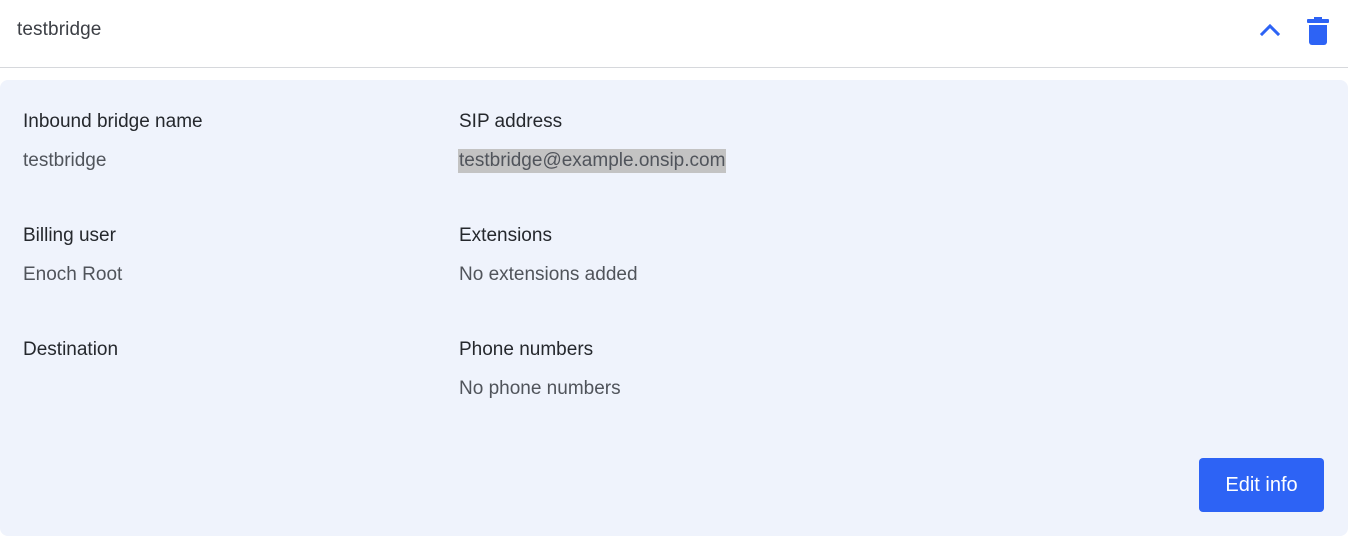  What do you see at coordinates (73, 274) in the screenshot?
I see `billing-user-value: Enoch Root` at bounding box center [73, 274].